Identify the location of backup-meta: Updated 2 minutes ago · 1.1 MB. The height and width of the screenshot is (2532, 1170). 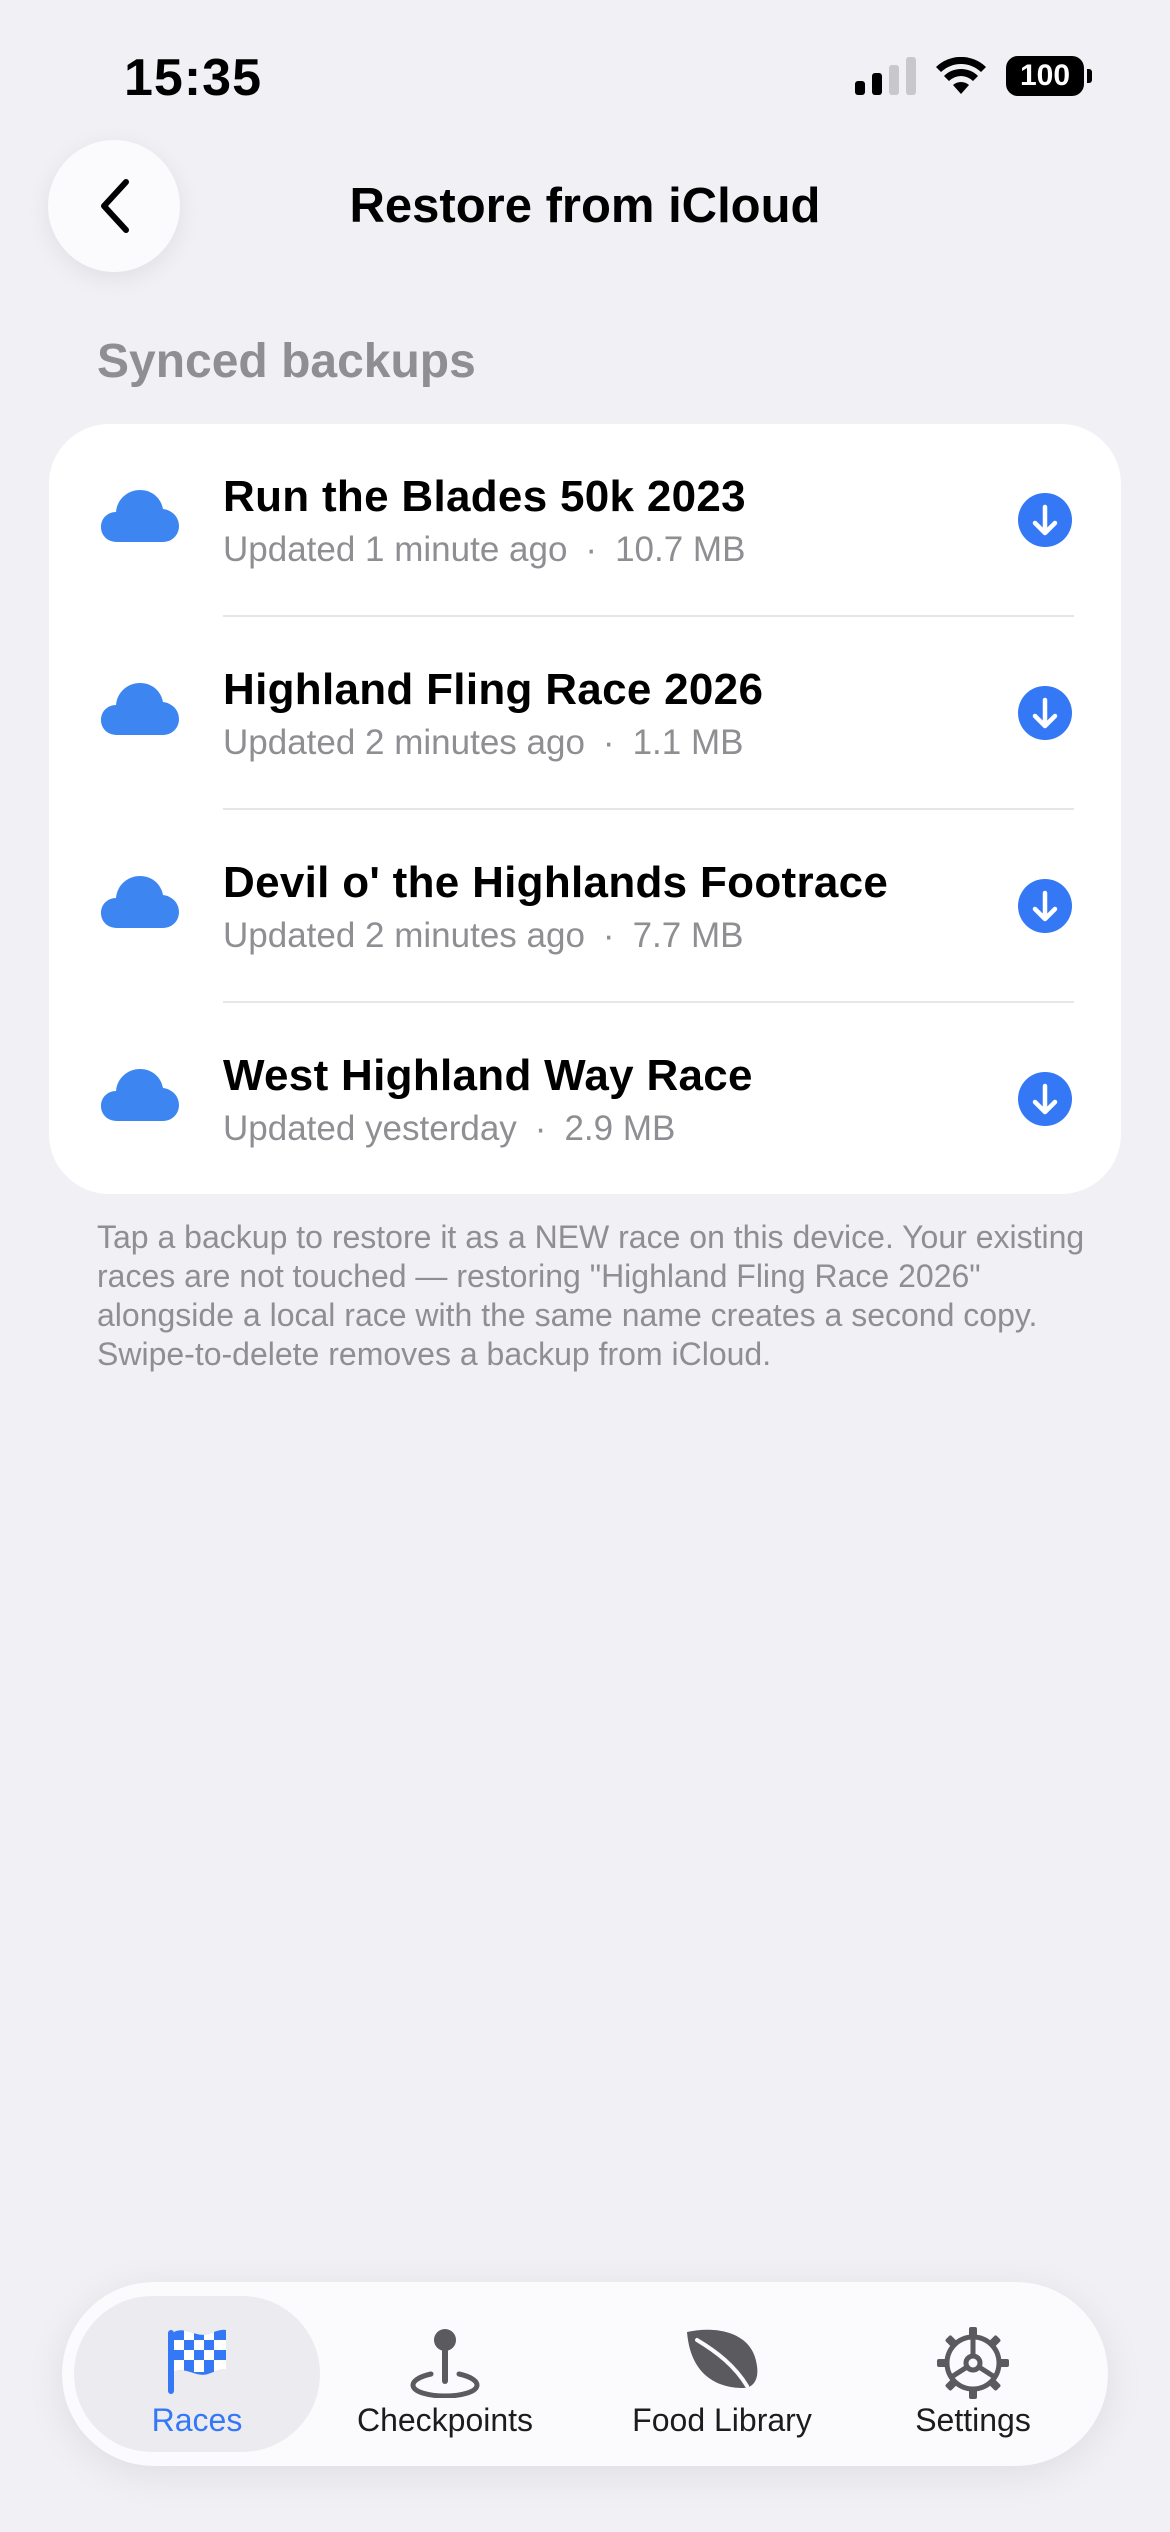
(483, 743).